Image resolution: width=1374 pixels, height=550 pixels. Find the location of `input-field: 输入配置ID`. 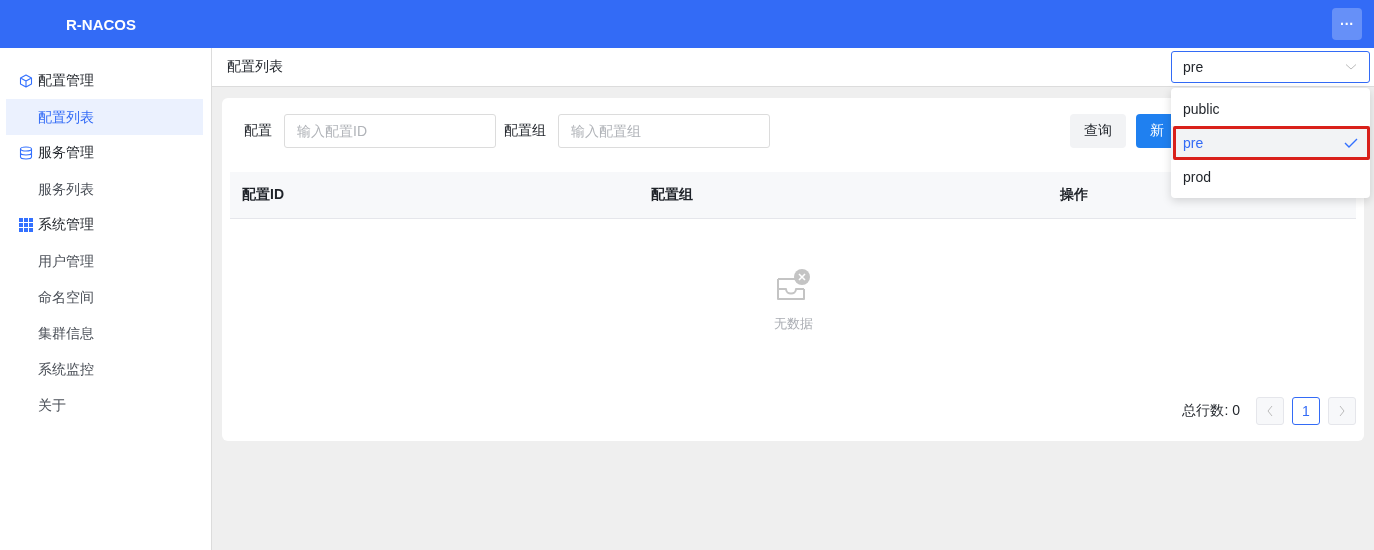

input-field: 输入配置ID is located at coordinates (390, 131).